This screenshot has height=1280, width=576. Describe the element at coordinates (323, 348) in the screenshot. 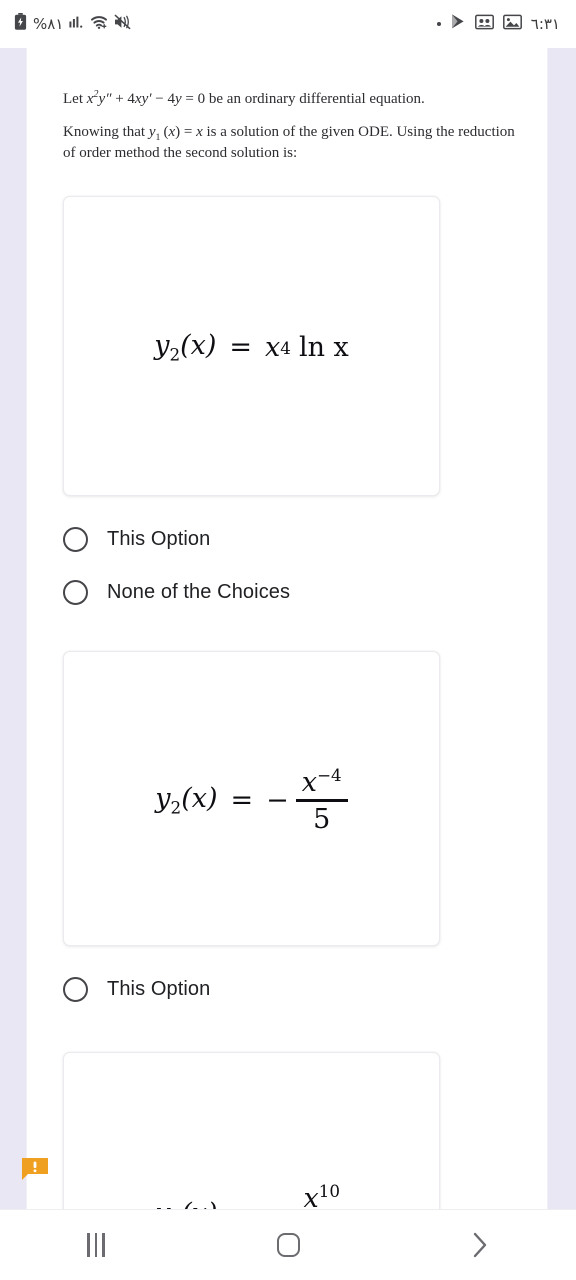

I see `formula-1-log: ln x` at that location.